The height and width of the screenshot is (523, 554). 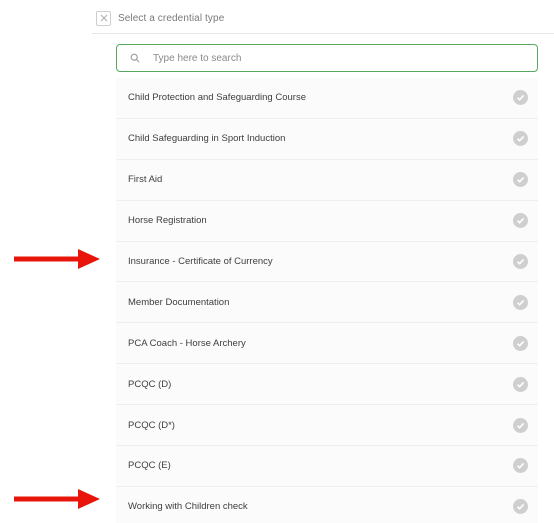 What do you see at coordinates (327, 262) in the screenshot?
I see `list-item: Insurance - Certificate of Currency` at bounding box center [327, 262].